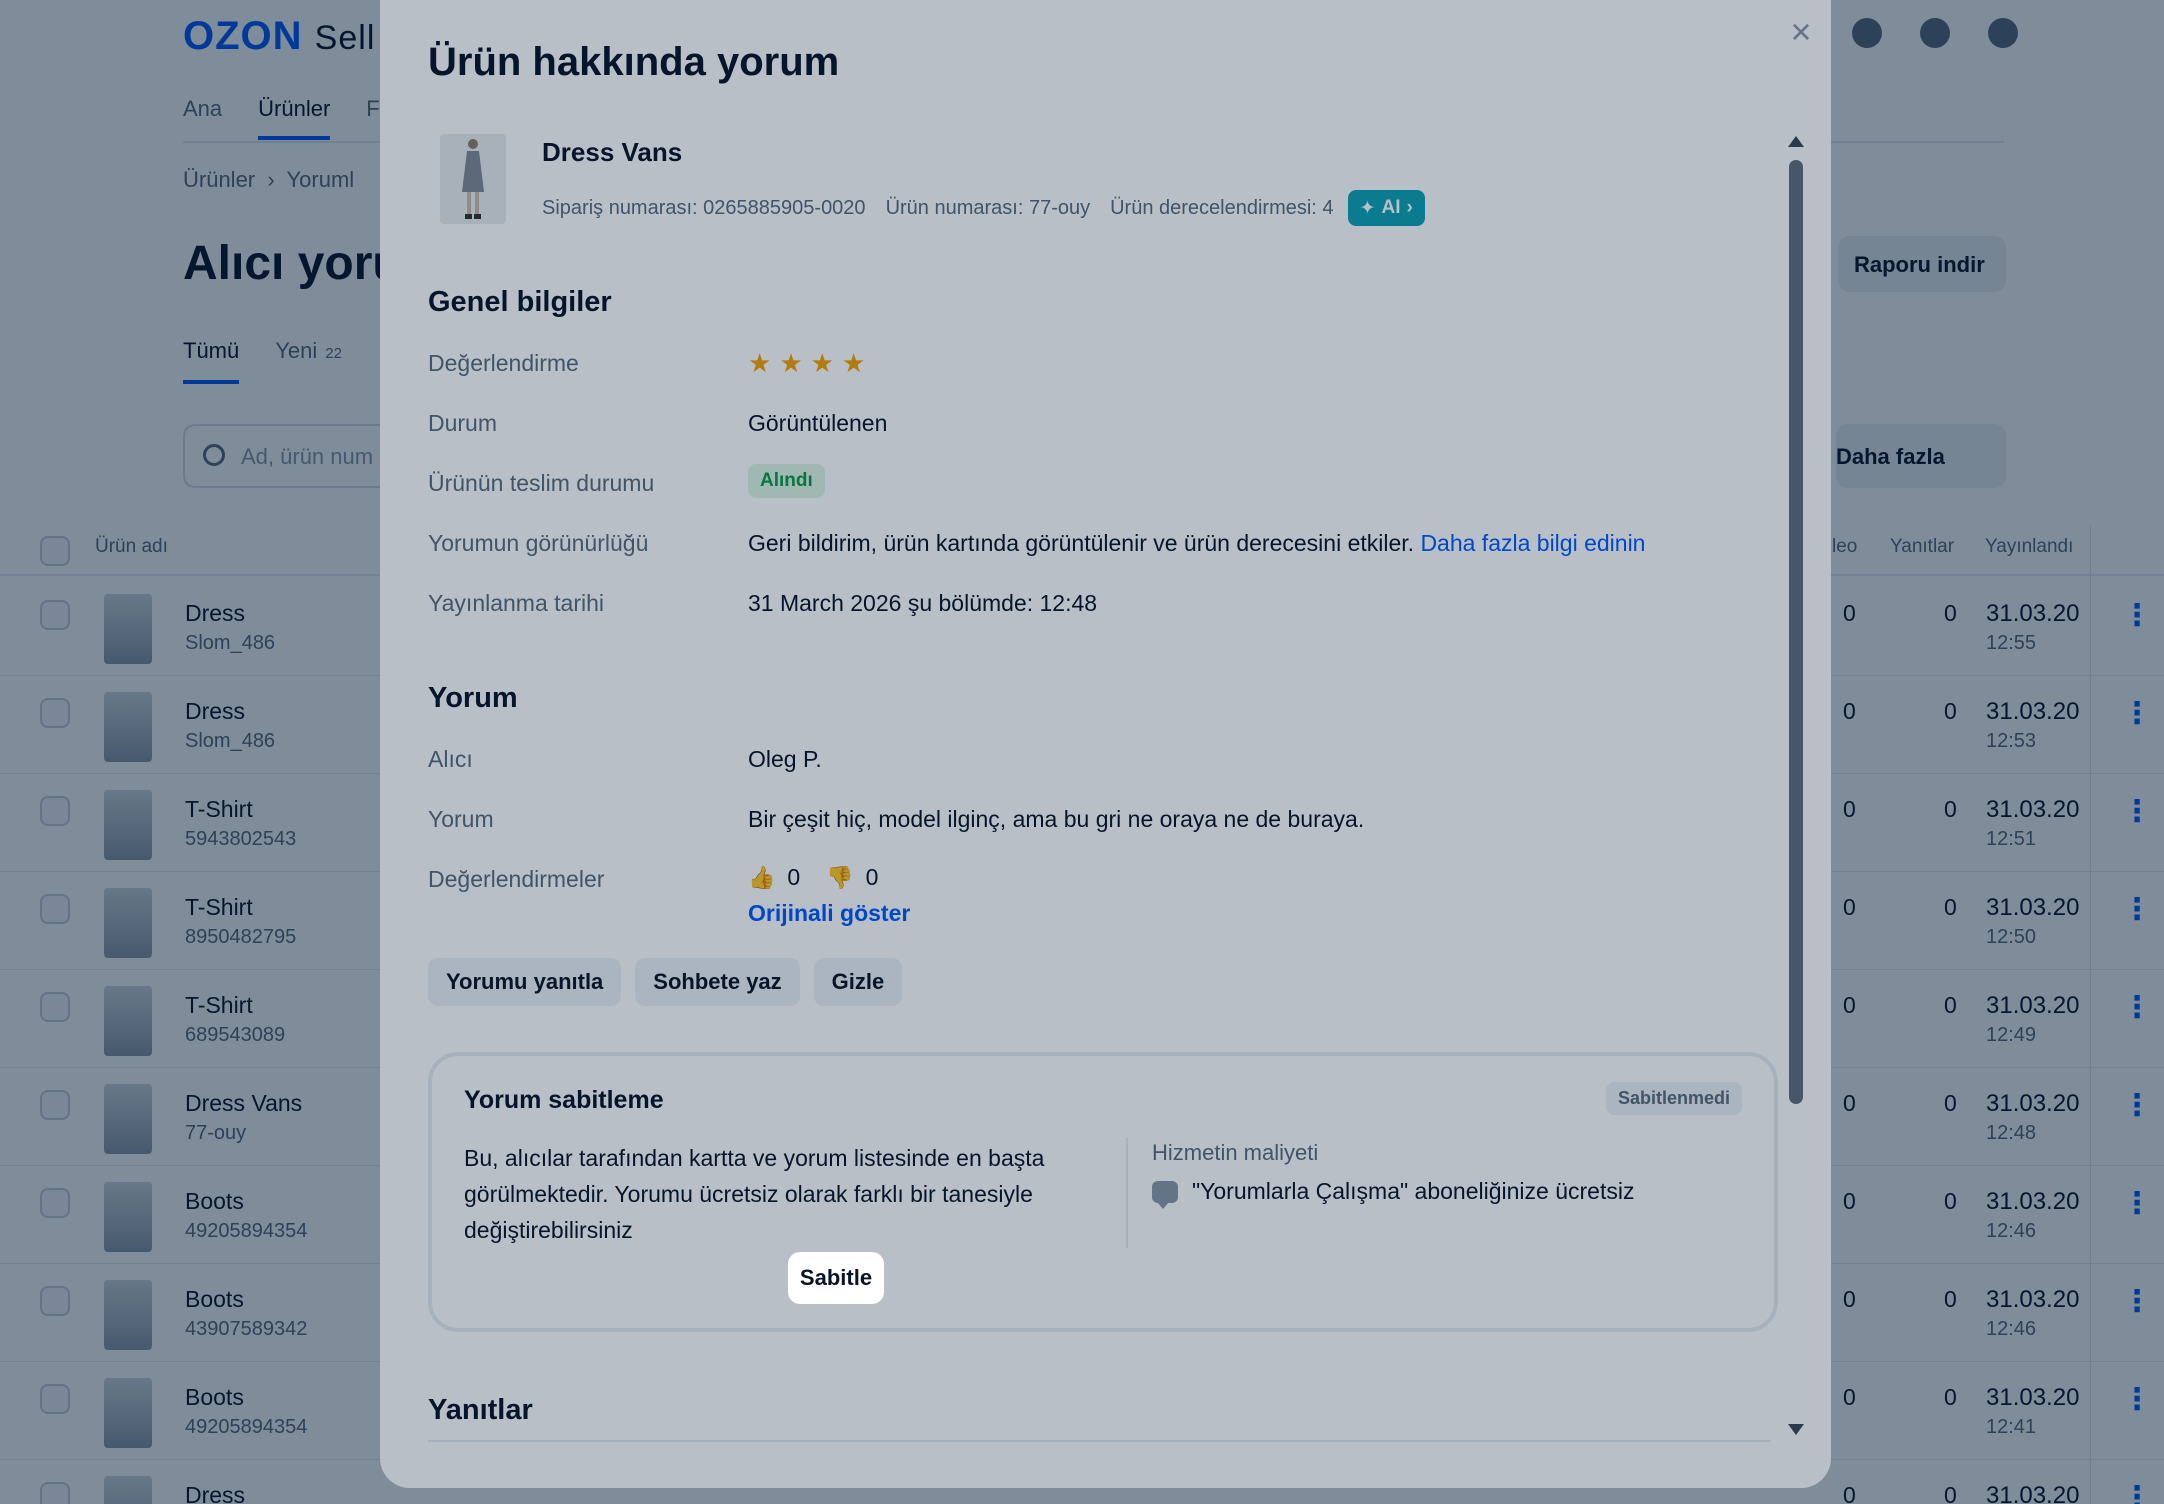 This screenshot has height=1504, width=2164. I want to click on product-rating: Ürün derecelendirmesi: 4, so click(1222, 207).